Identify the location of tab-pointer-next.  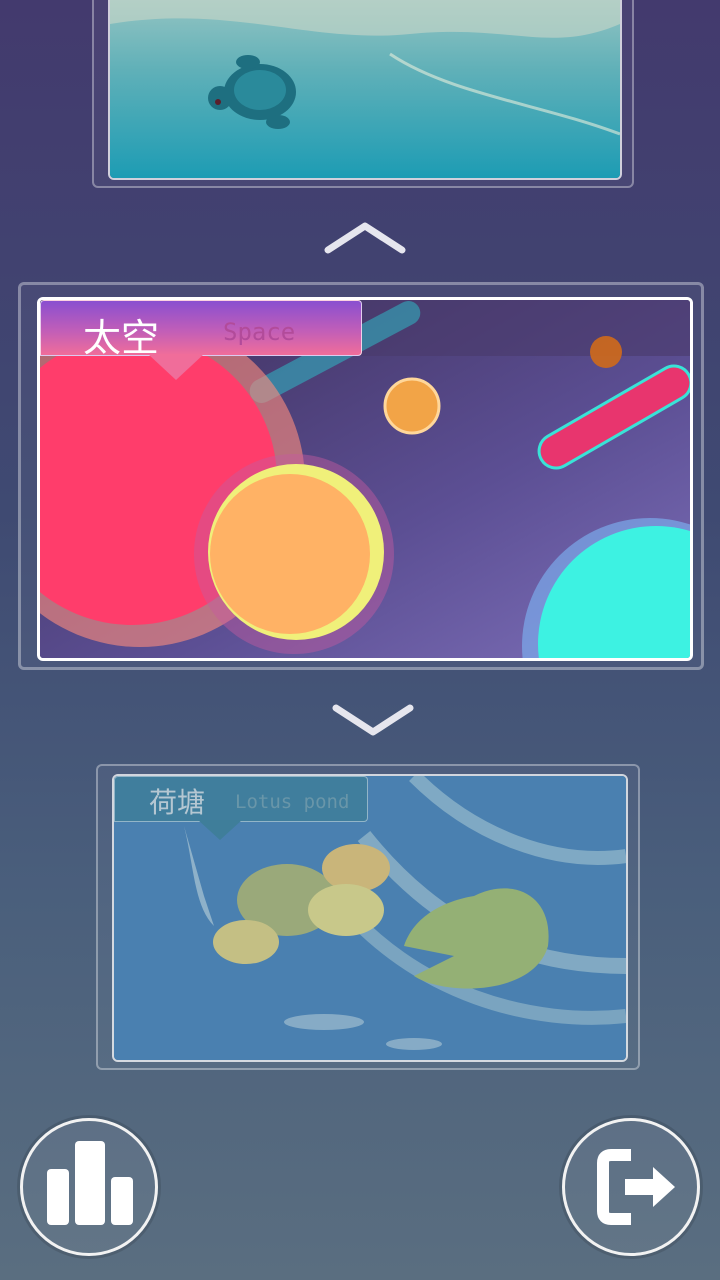
(220, 830).